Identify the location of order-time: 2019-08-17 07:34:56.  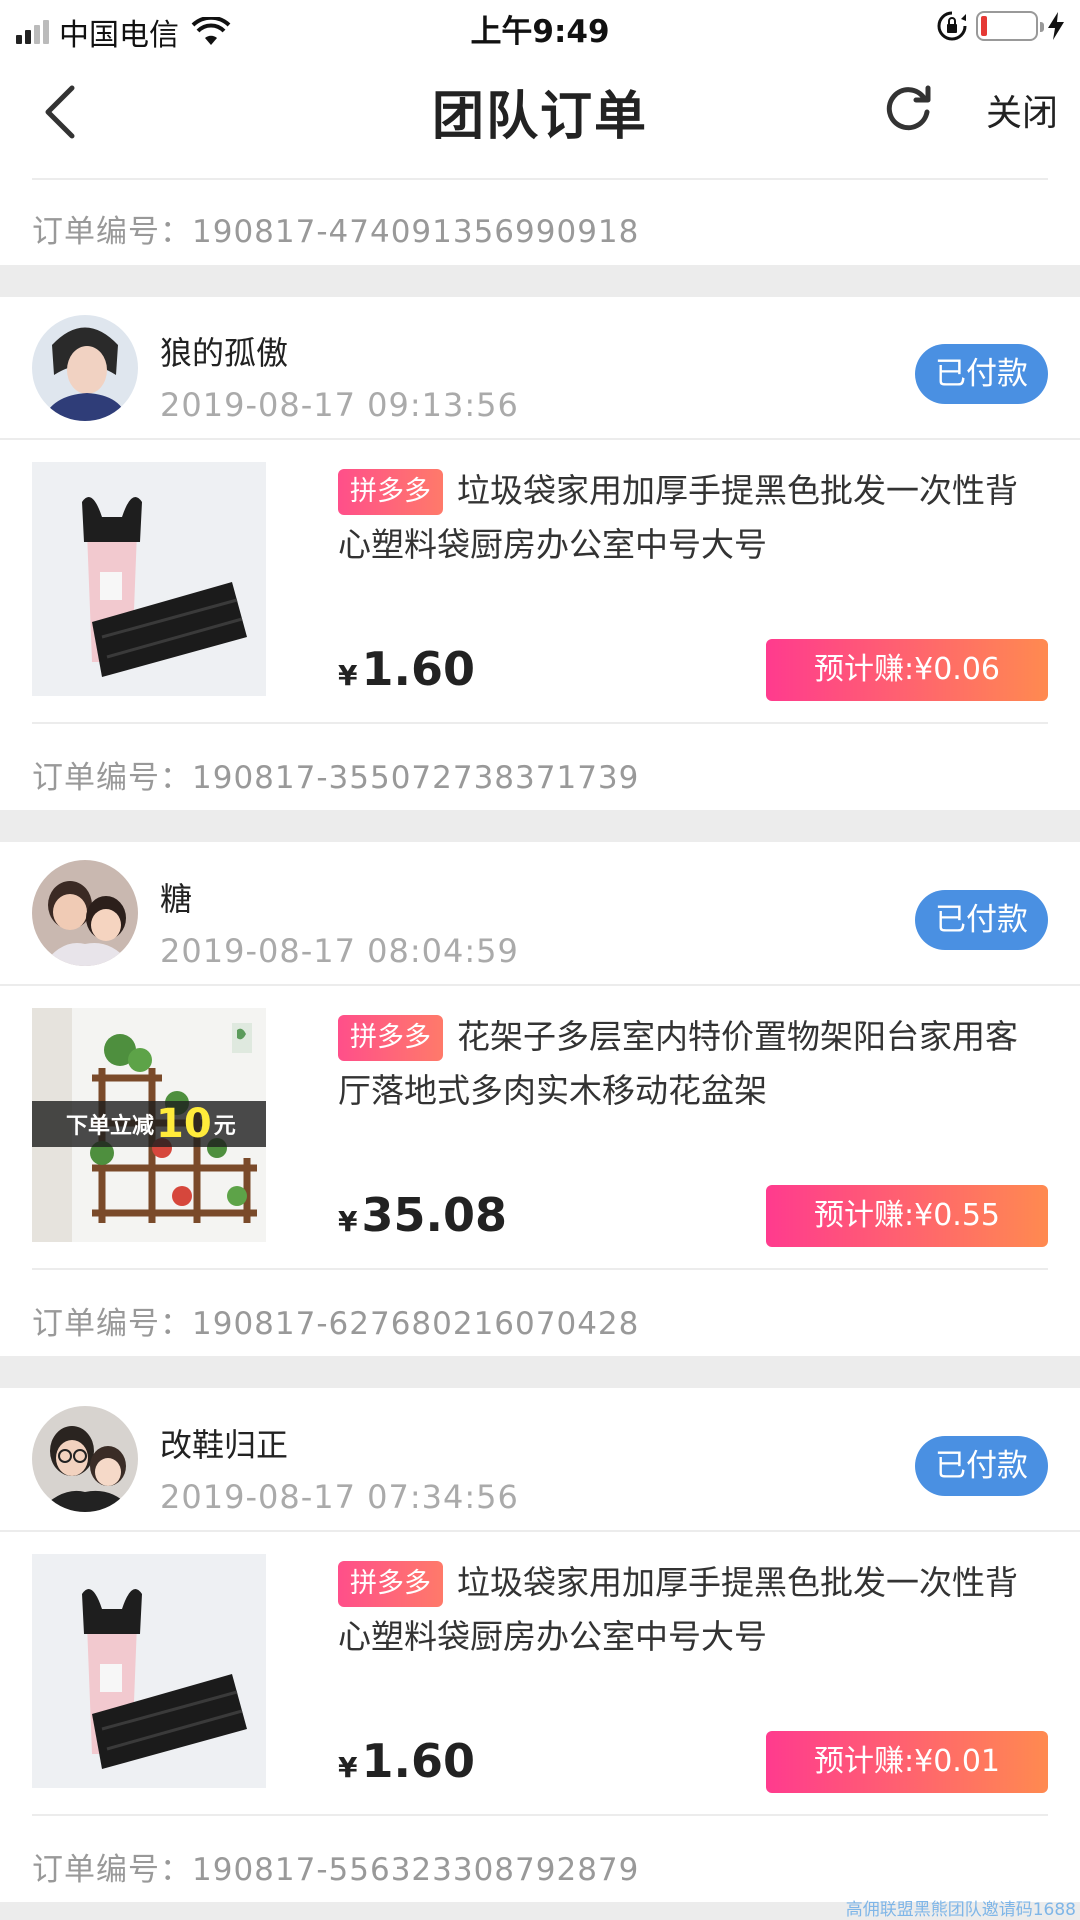
(339, 1497).